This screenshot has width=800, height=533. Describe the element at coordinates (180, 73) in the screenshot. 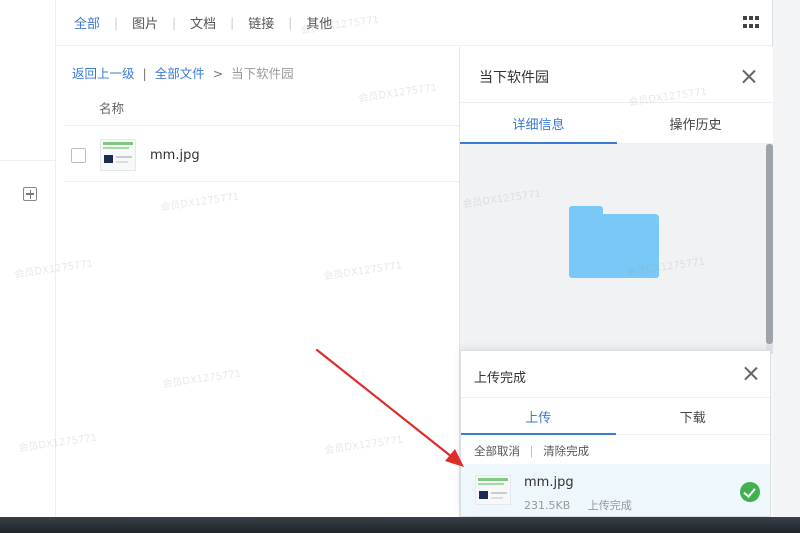

I see `breadcrumb-all-files-link: 全部文件` at that location.